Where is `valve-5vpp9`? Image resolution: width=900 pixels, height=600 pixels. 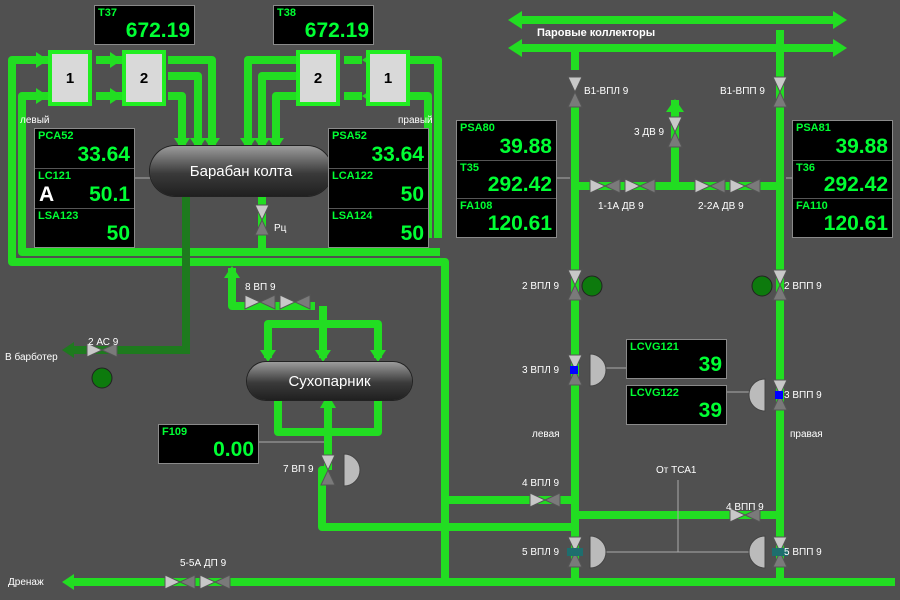
valve-5vpp9 is located at coordinates (768, 552).